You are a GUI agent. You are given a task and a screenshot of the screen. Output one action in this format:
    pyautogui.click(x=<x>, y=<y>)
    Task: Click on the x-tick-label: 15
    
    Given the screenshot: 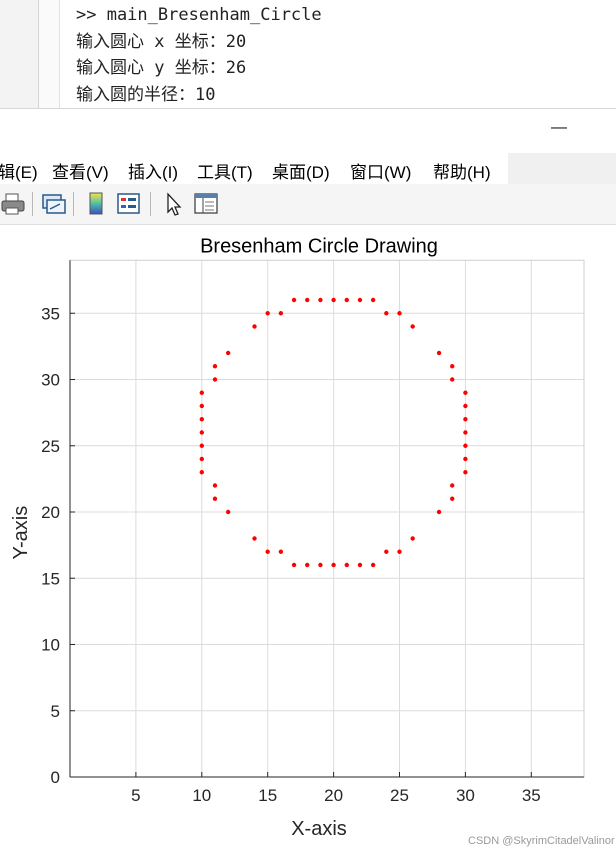 What is the action you would take?
    pyautogui.click(x=267, y=795)
    